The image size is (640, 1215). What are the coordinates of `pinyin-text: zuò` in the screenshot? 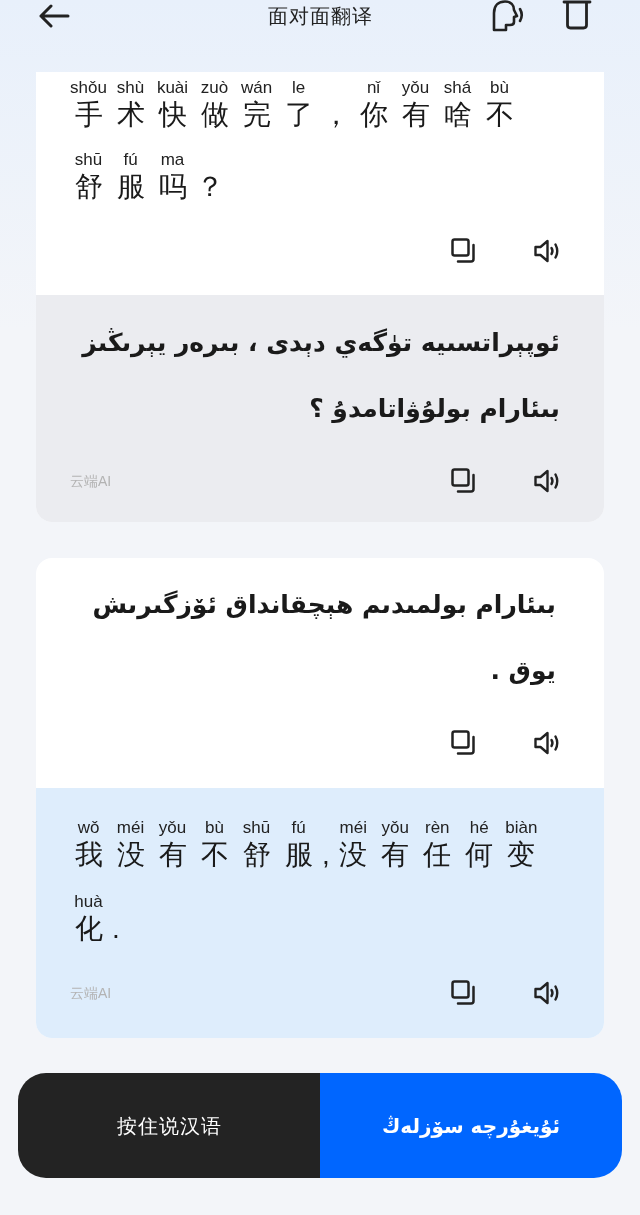 It's located at (214, 88).